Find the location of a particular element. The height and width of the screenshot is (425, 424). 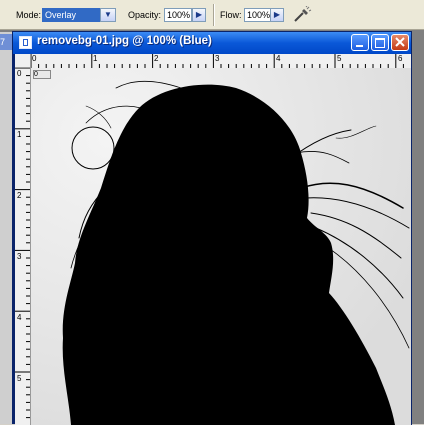

opacity-label: Opacity: is located at coordinates (145, 15).